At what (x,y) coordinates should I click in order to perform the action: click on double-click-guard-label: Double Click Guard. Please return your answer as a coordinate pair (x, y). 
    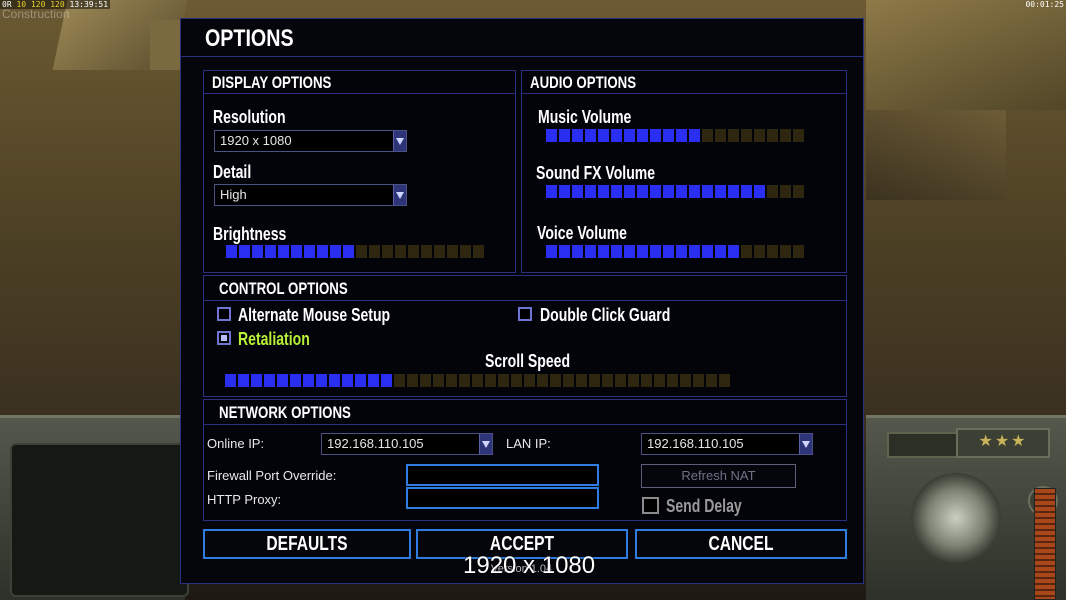
    Looking at the image, I should click on (605, 315).